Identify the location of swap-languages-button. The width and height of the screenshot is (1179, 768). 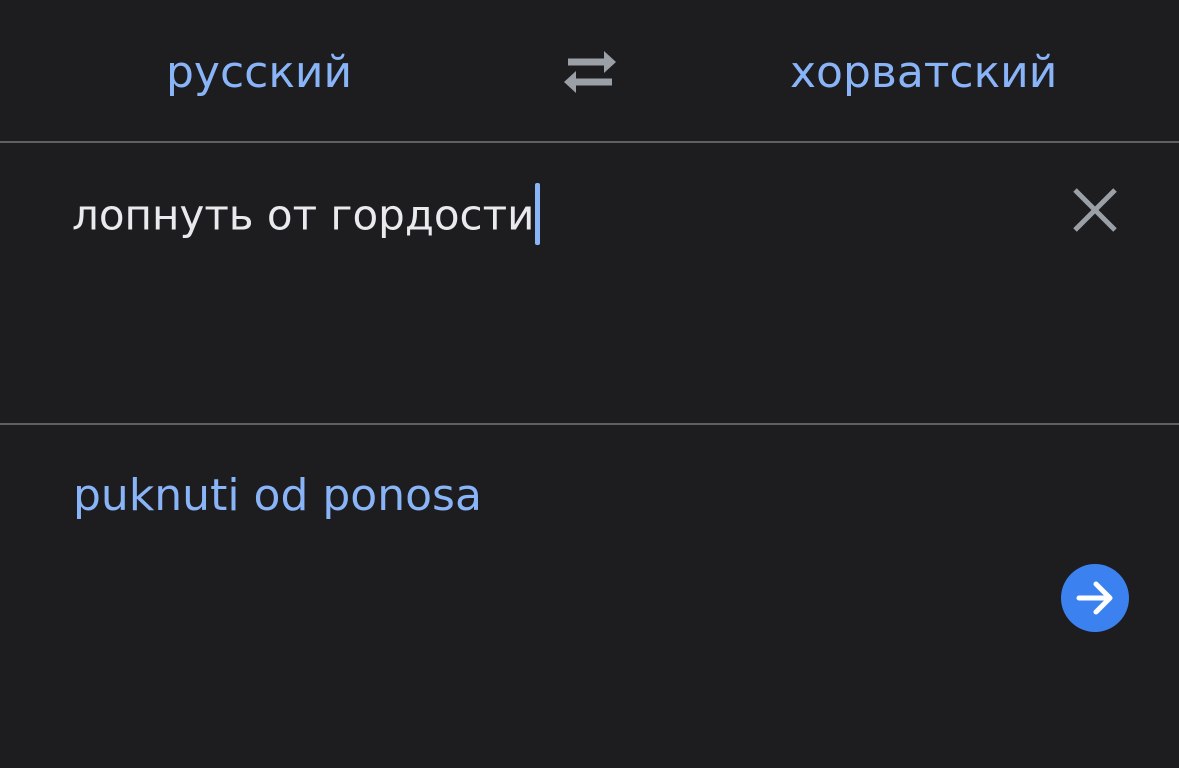
(590, 72).